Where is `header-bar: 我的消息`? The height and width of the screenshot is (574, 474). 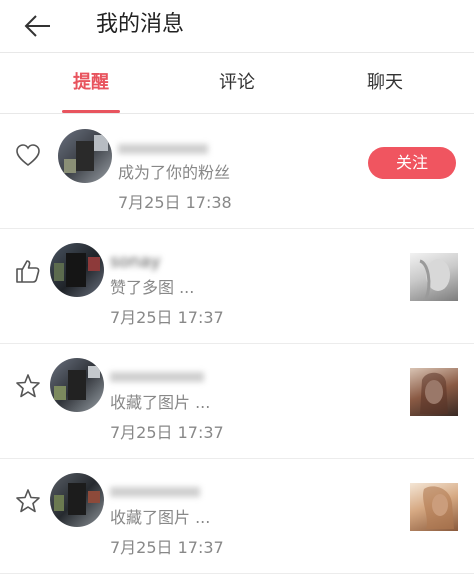 header-bar: 我的消息 is located at coordinates (237, 26).